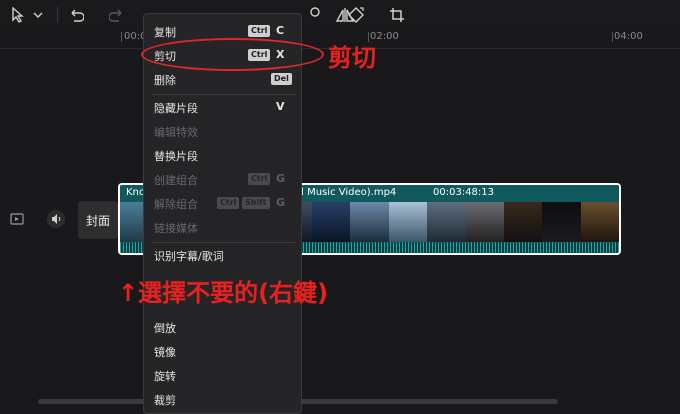  I want to click on menu-item-label: 复制, so click(165, 32).